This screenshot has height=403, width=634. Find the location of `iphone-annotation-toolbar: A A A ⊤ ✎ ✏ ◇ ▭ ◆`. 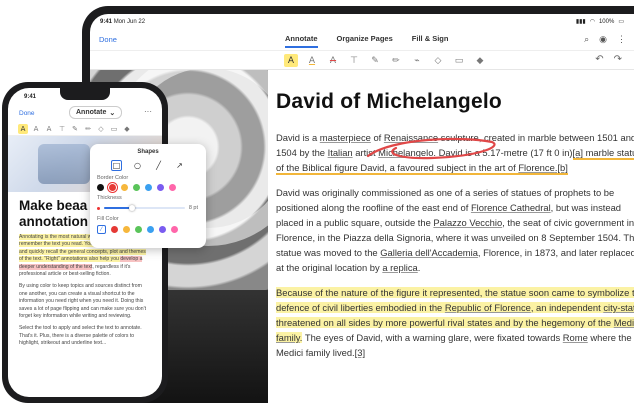

iphone-annotation-toolbar: A A A ⊤ ✎ ✏ ◇ ▭ ◆ is located at coordinates (85, 129).